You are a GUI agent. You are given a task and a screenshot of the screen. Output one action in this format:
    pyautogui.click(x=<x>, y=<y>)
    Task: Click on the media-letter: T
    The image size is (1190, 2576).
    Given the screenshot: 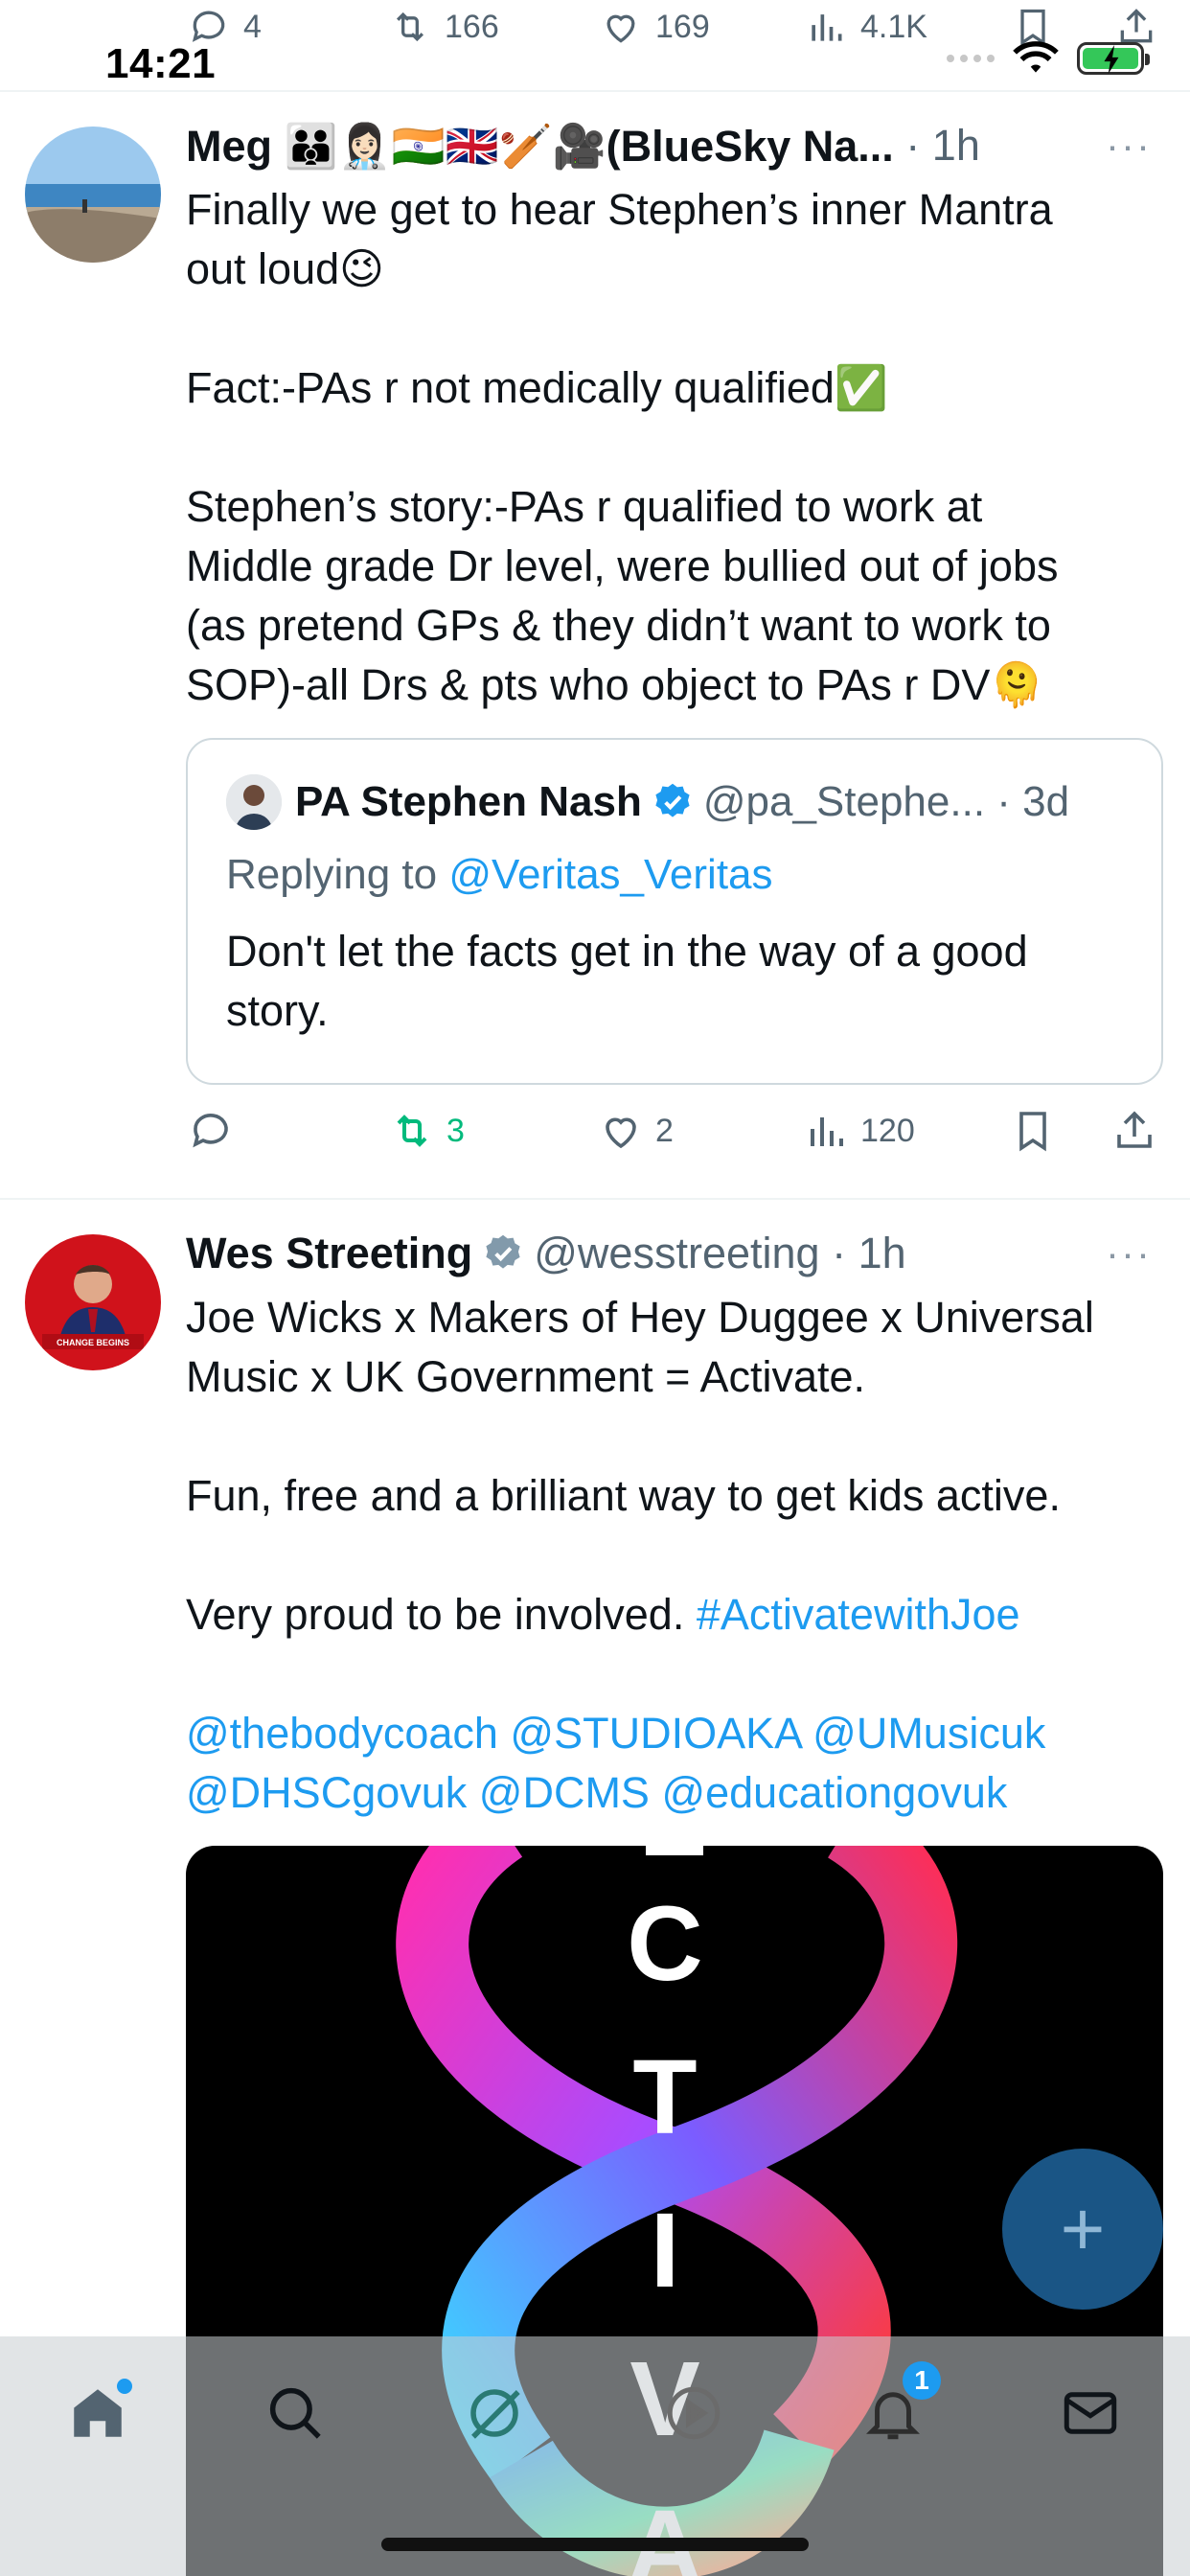 What is the action you would take?
    pyautogui.click(x=665, y=2097)
    